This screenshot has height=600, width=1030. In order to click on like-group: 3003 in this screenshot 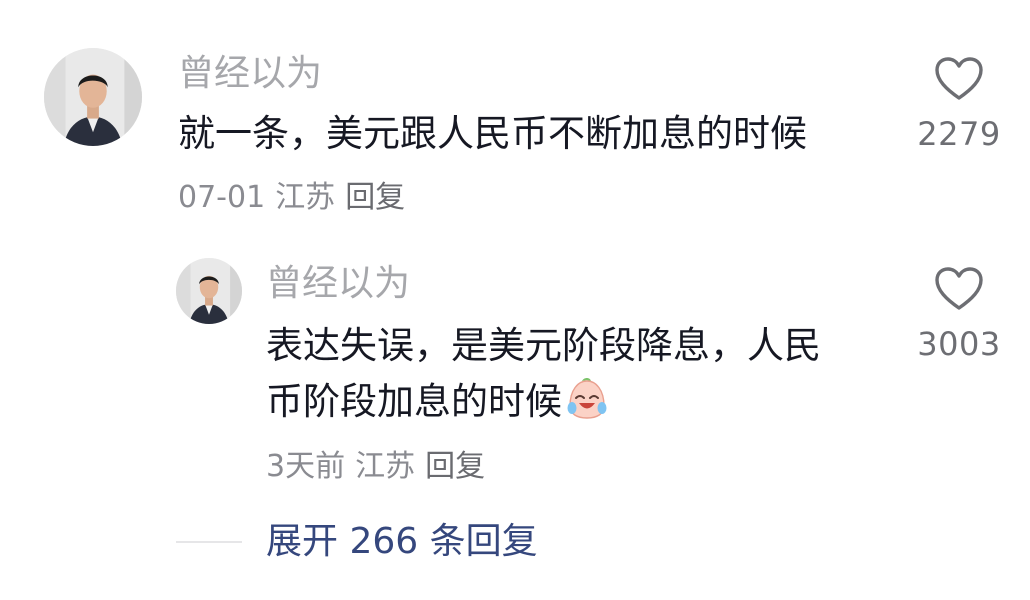, I will do `click(959, 314)`.